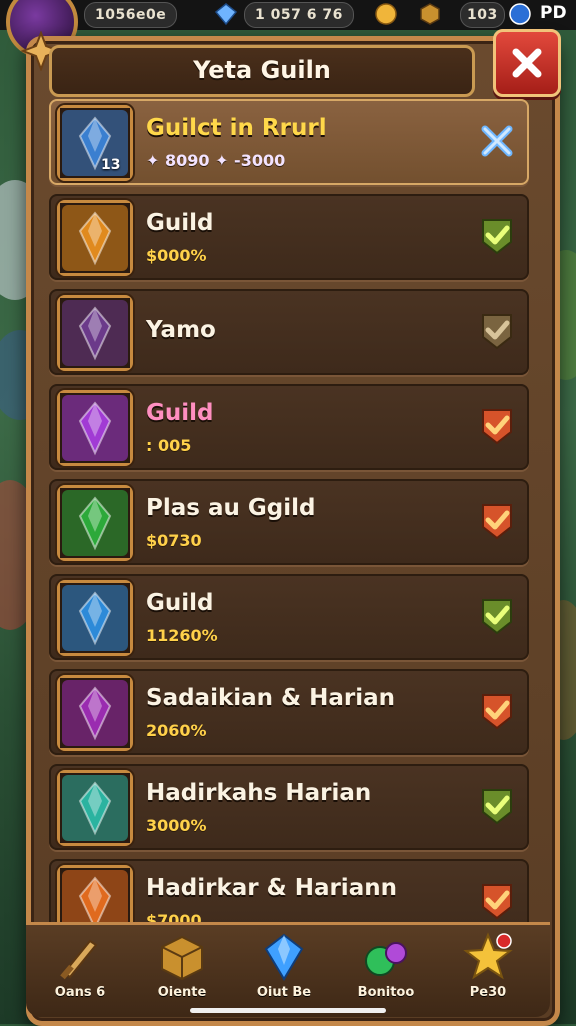  What do you see at coordinates (289, 237) in the screenshot?
I see `guild-list-item: Guild $000%` at bounding box center [289, 237].